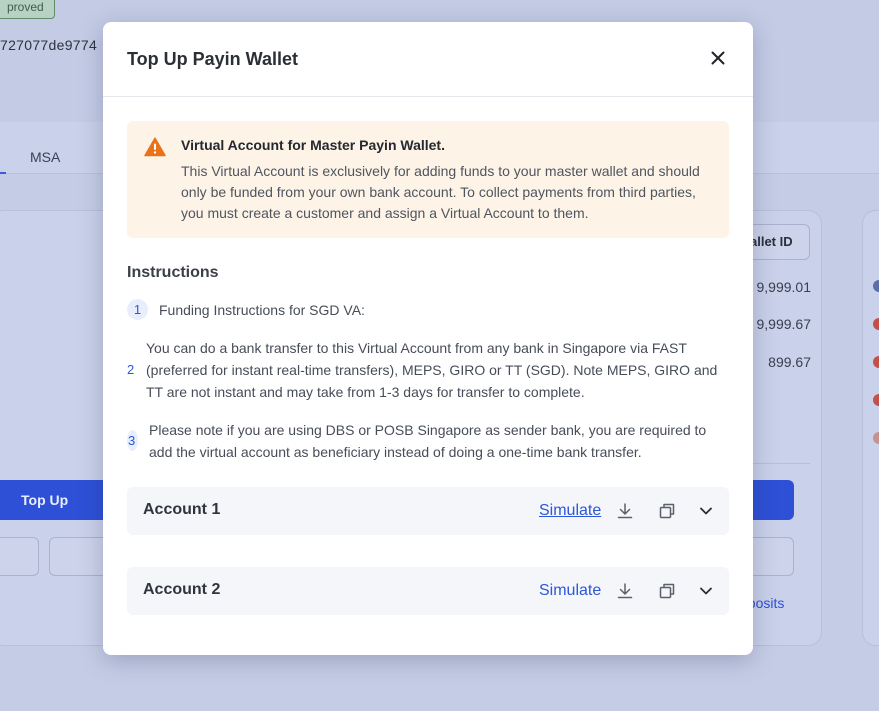 The width and height of the screenshot is (879, 711). Describe the element at coordinates (428, 511) in the screenshot. I see `account-row: Account 1 Simulate` at that location.